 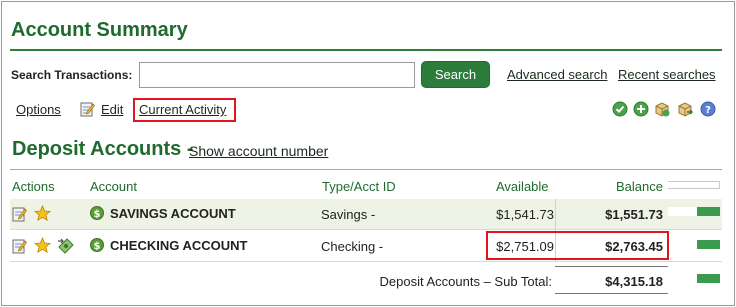 What do you see at coordinates (113, 186) in the screenshot?
I see `column-header-account: Account` at bounding box center [113, 186].